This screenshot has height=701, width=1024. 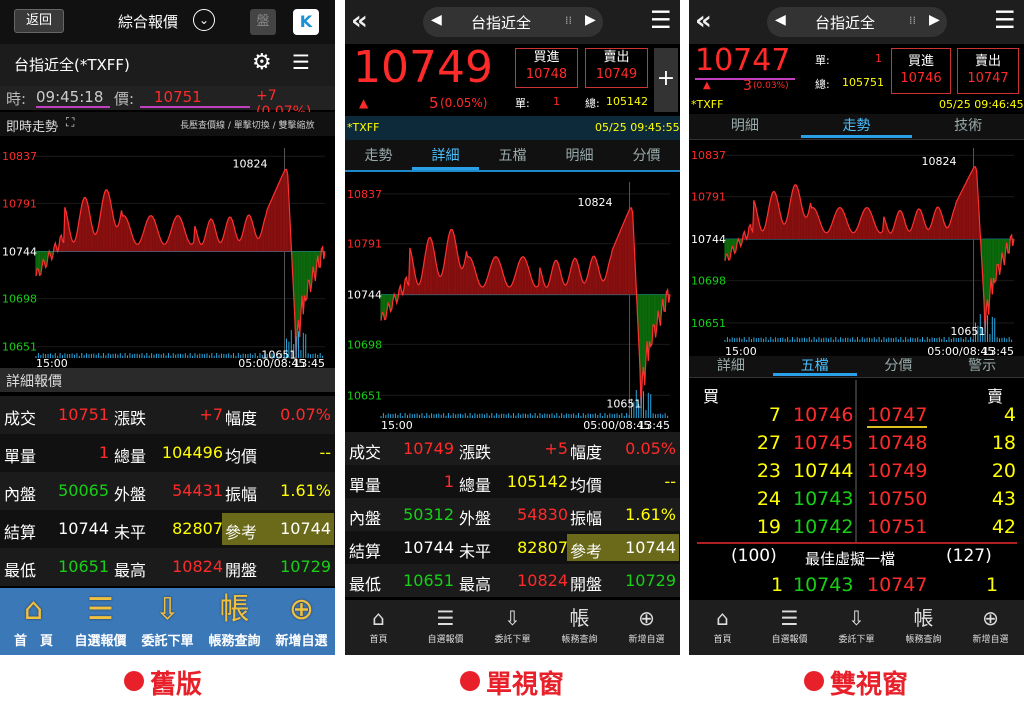 I want to click on chart-title: 即時走勢, so click(x=32, y=127).